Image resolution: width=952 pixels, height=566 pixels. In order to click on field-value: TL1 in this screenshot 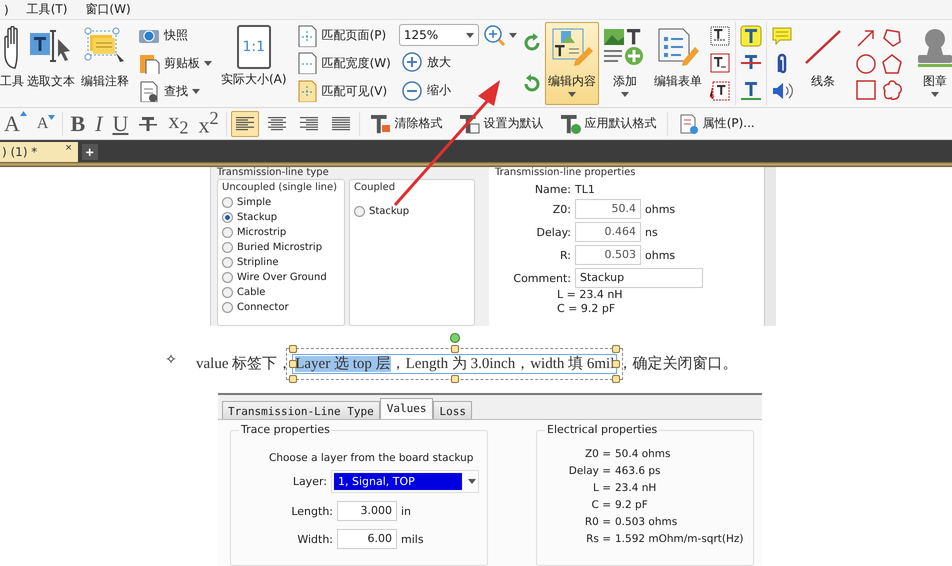, I will do `click(585, 189)`.